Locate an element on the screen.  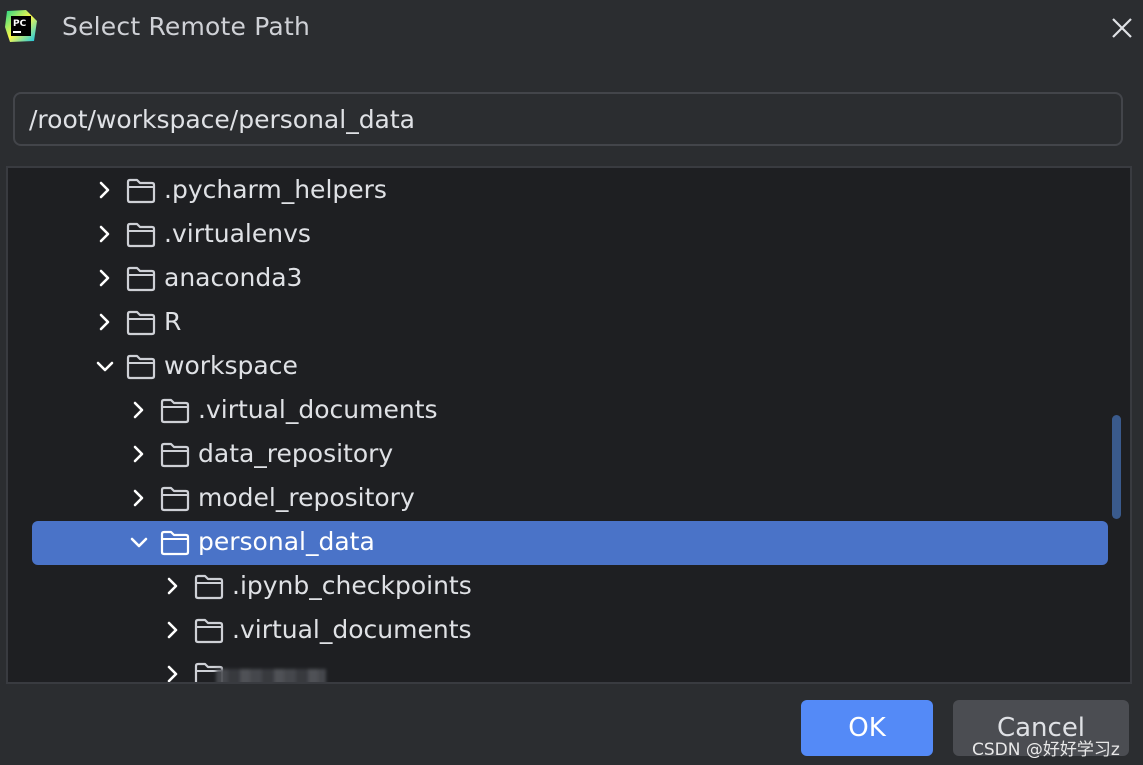
tree-item: personal_data is located at coordinates (570, 543).